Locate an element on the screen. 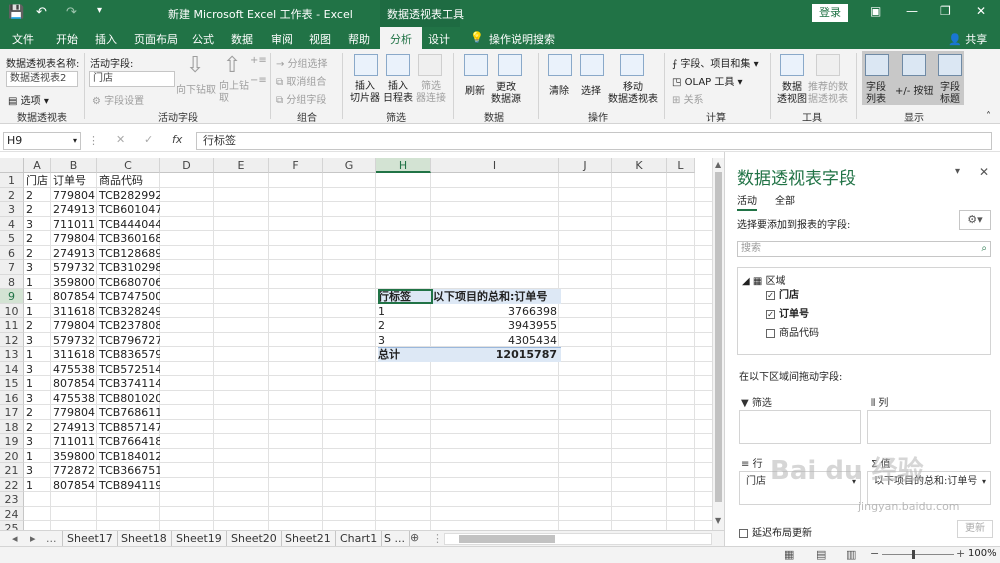 The height and width of the screenshot is (563, 1000). table-cell: 711011 is located at coordinates (74, 224).